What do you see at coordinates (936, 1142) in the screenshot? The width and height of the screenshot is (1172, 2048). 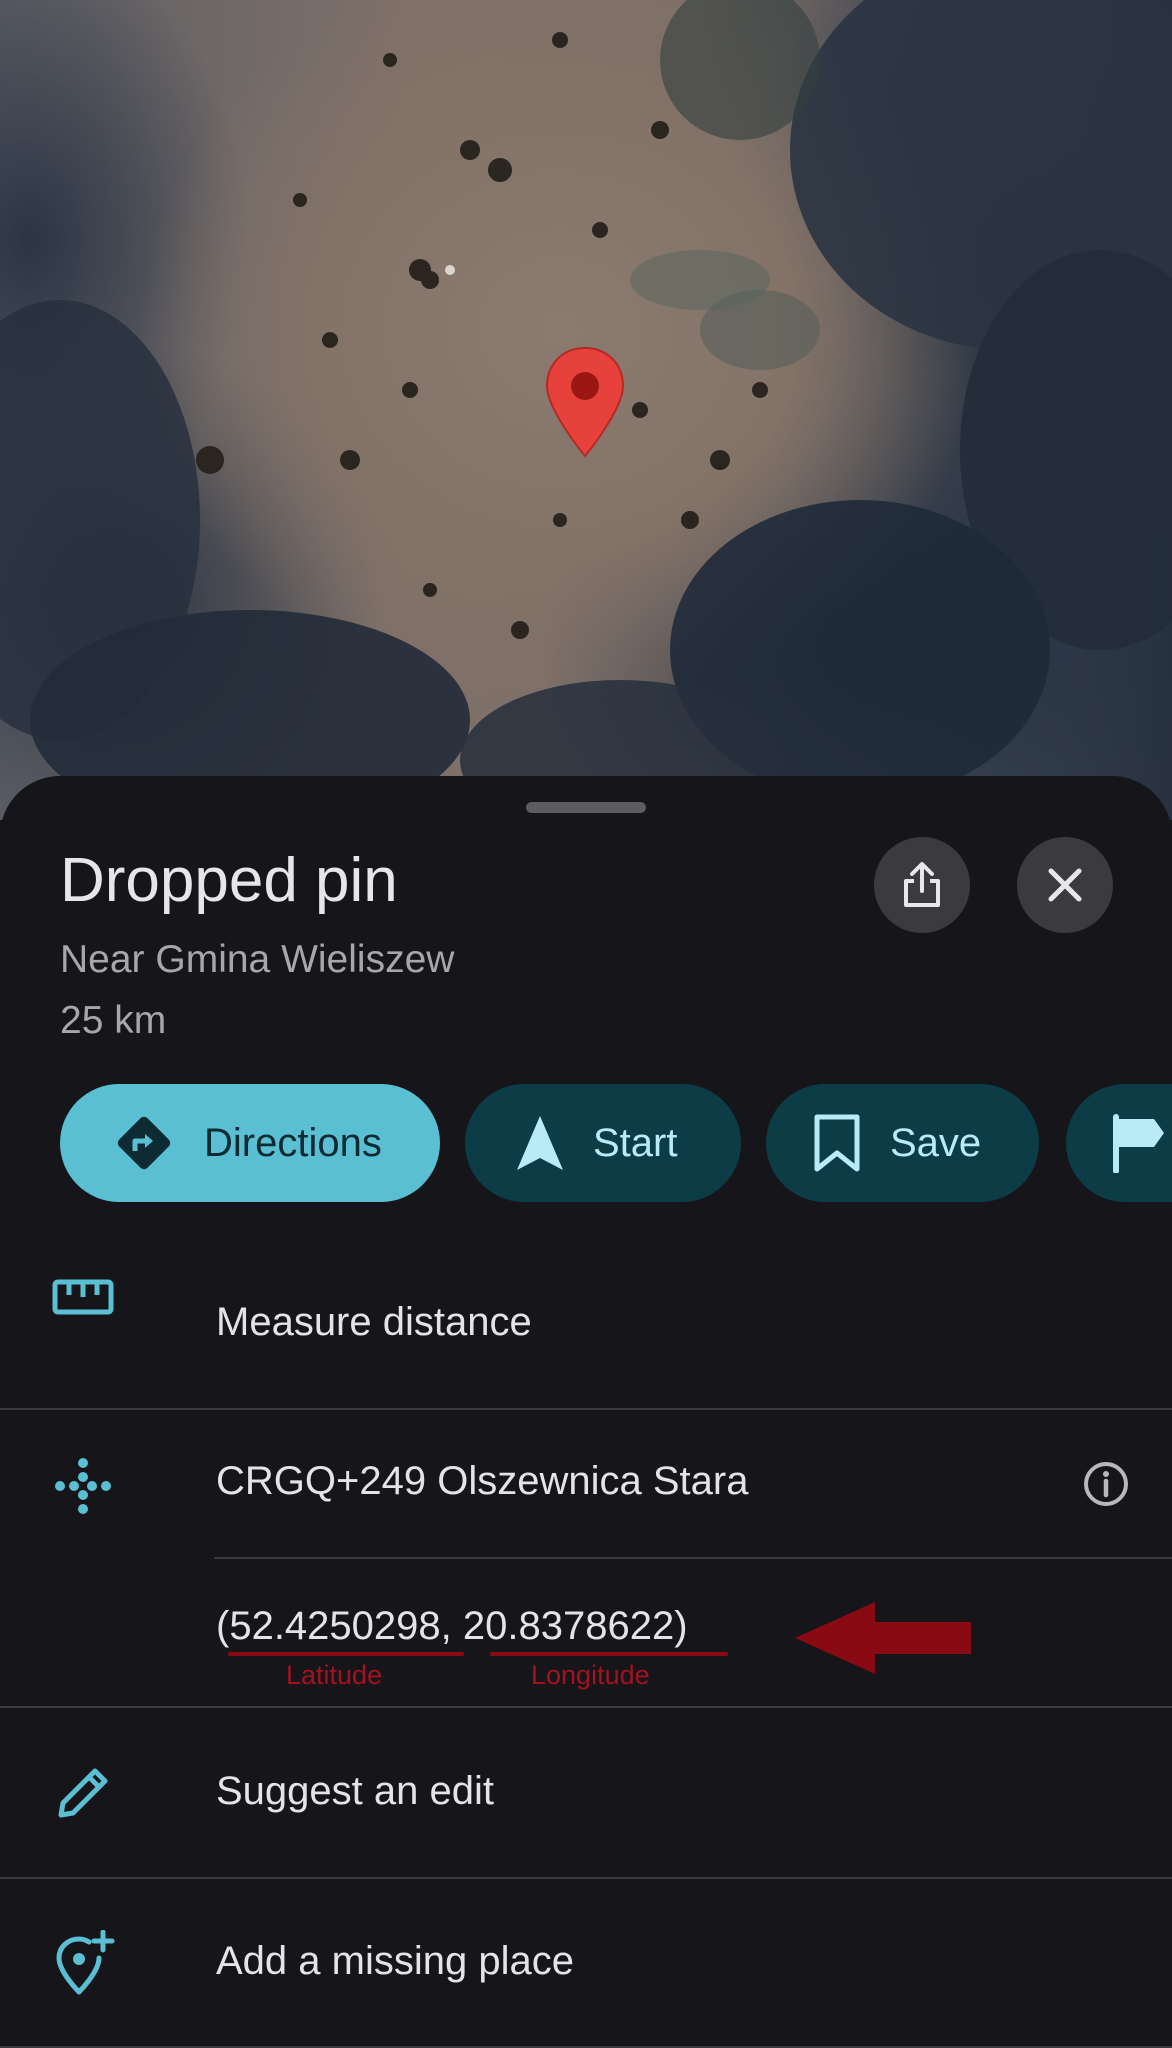 I see `save-label: Save` at bounding box center [936, 1142].